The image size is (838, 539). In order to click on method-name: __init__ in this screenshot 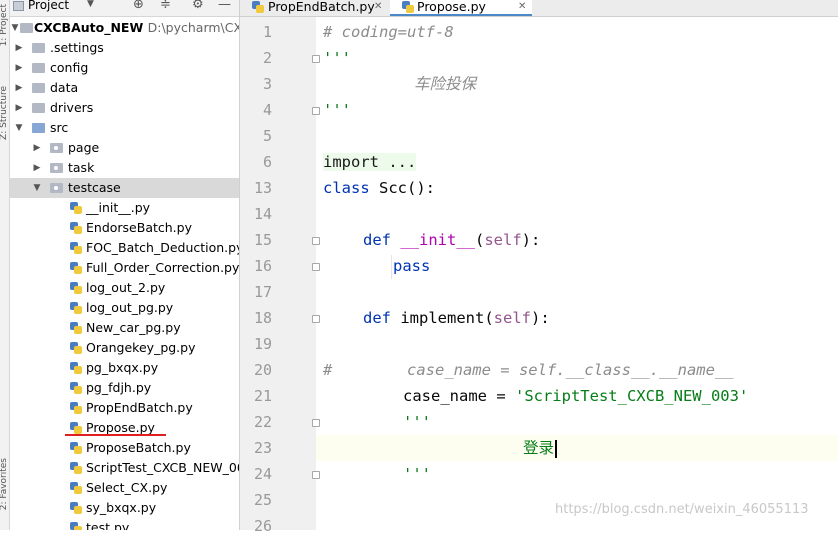, I will do `click(437, 240)`.